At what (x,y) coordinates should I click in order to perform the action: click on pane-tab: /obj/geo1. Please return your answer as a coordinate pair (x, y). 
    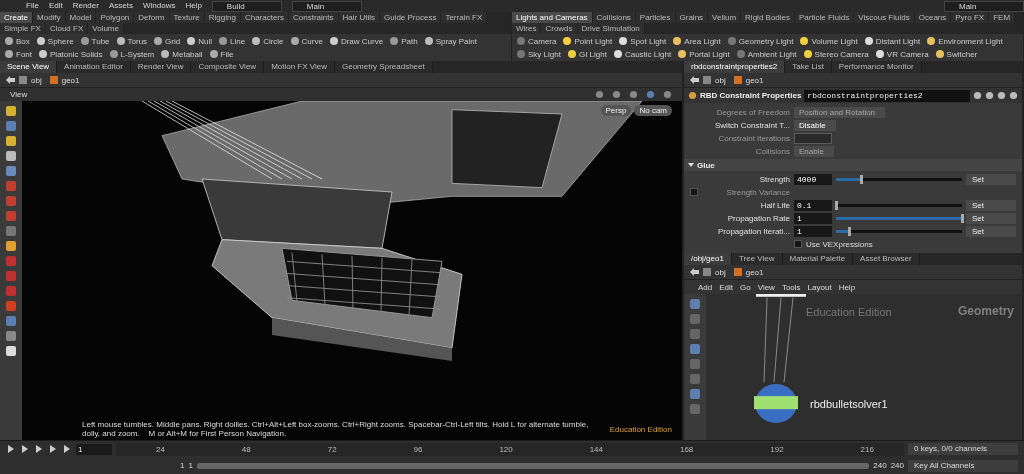
    Looking at the image, I should click on (708, 259).